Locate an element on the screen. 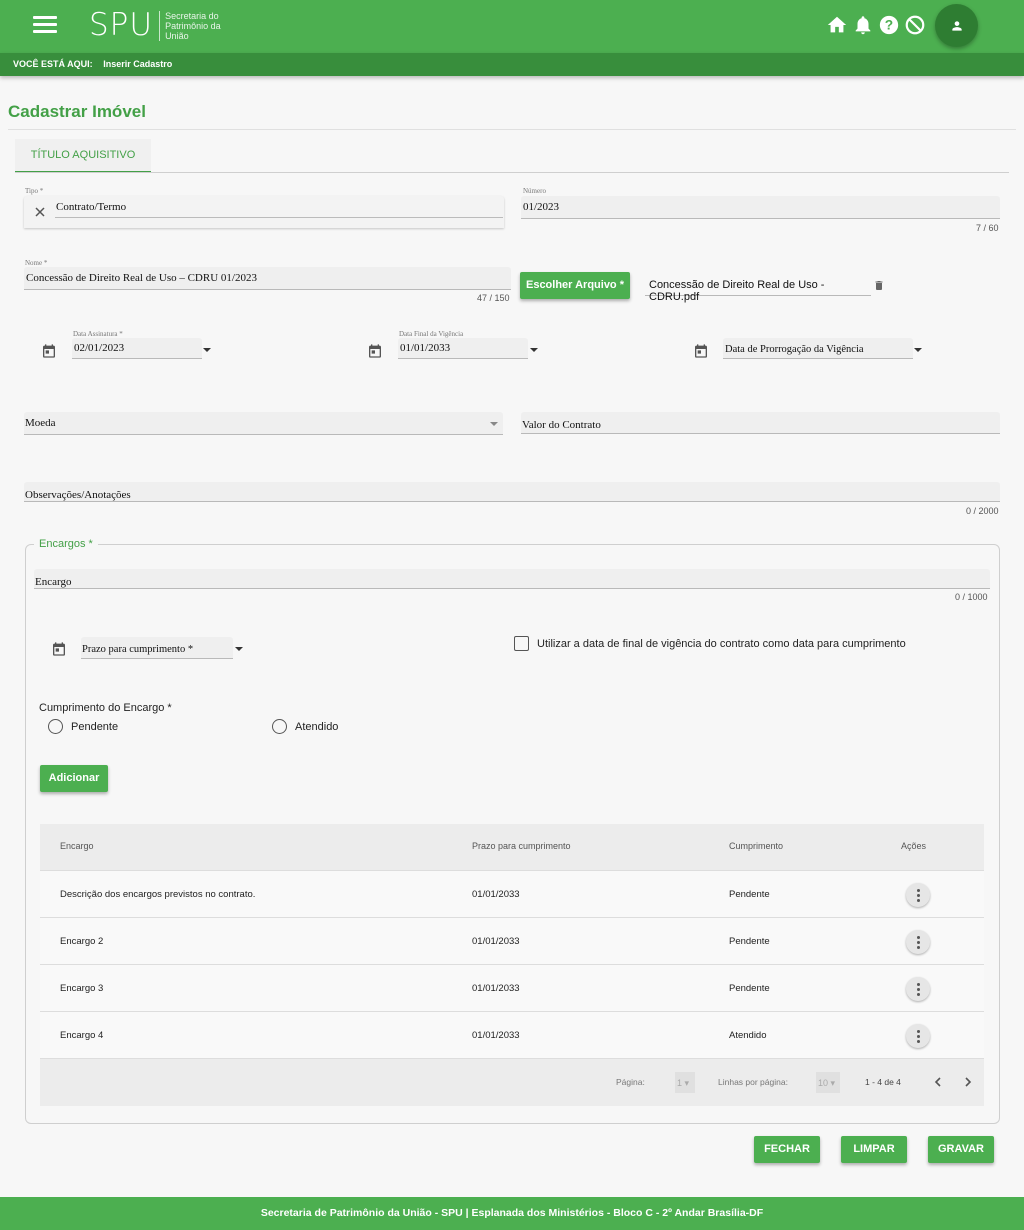 This screenshot has width=1024, height=1230. choose-file-button: Escolher Arquivo * is located at coordinates (575, 285).